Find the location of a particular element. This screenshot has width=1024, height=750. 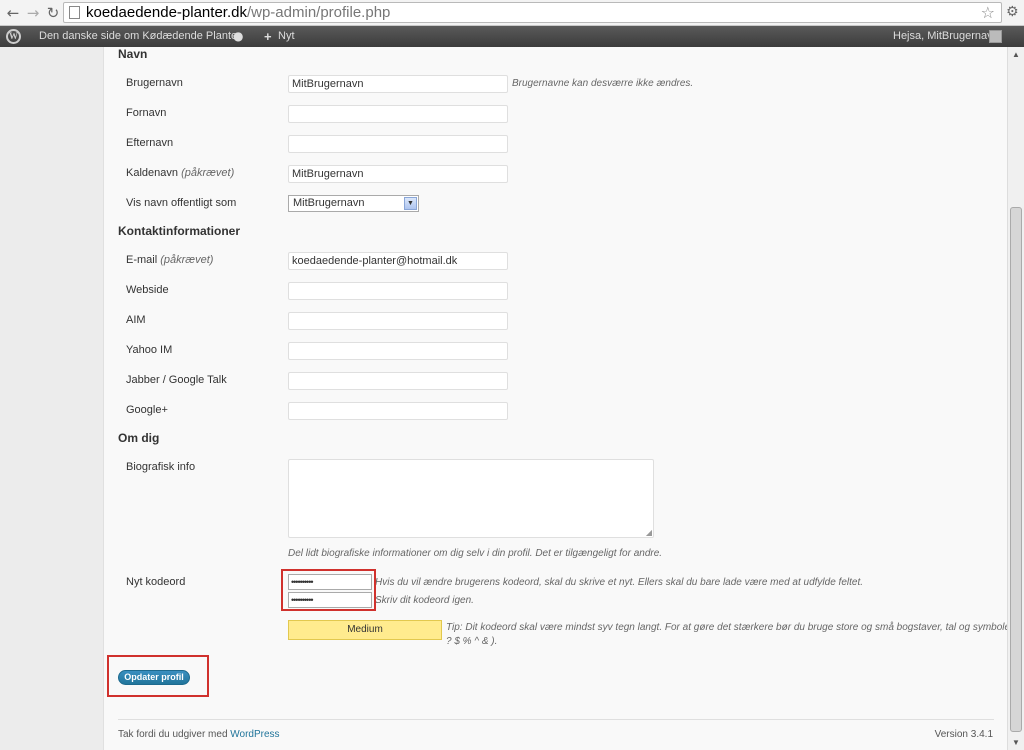

reload-icon: ↻ is located at coordinates (53, 13).